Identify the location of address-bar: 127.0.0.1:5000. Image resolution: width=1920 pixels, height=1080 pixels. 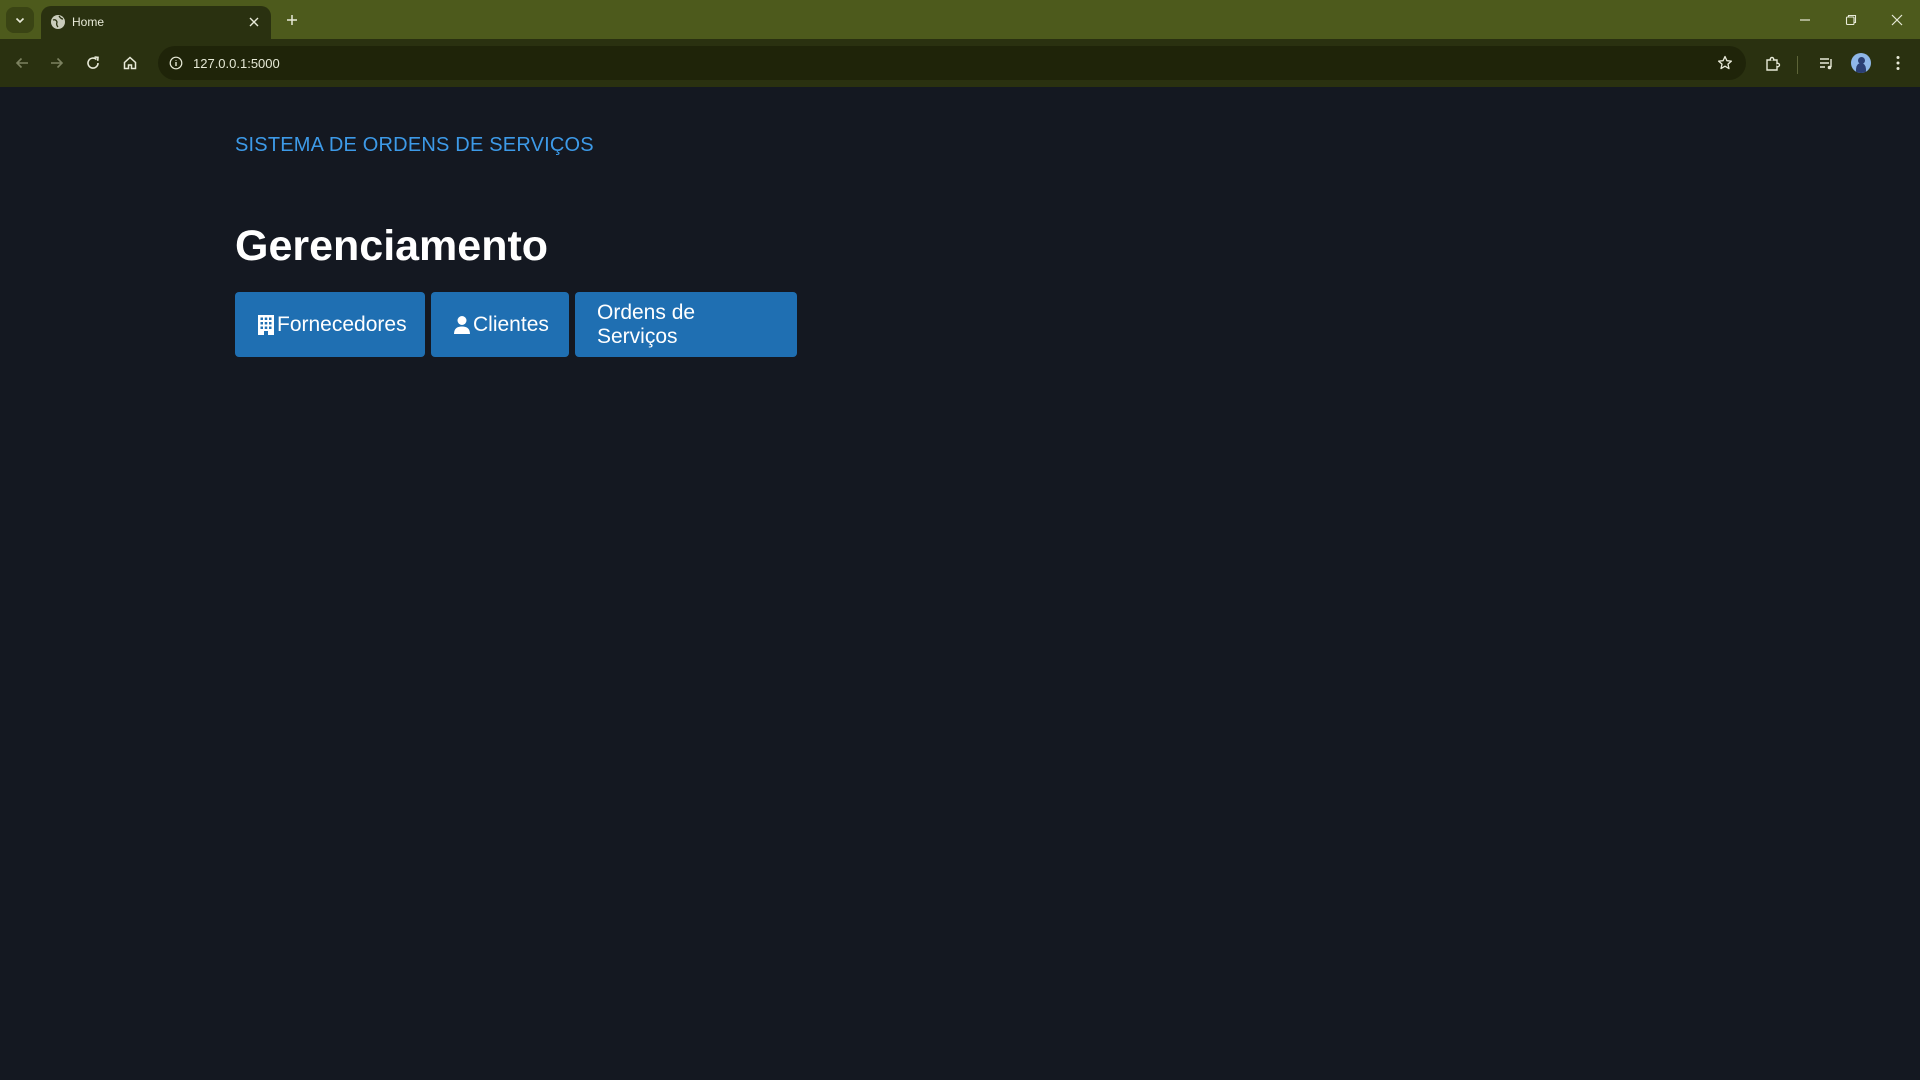
(952, 63).